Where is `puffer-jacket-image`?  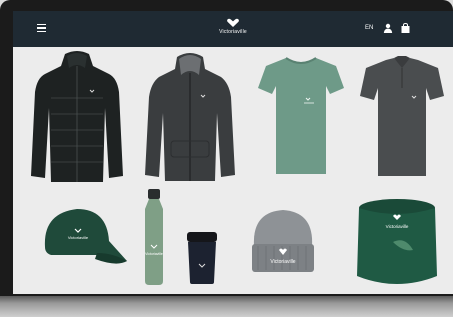
puffer-jacket-image is located at coordinates (77, 116).